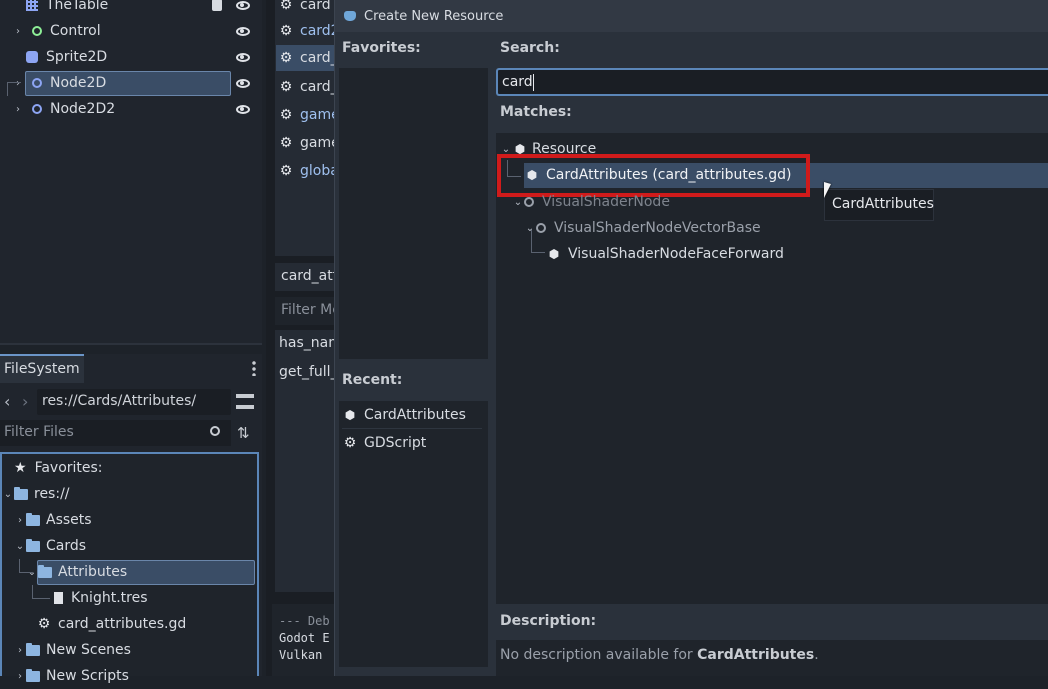  I want to click on file-item-cards: ⌄ Cards, so click(50, 546).